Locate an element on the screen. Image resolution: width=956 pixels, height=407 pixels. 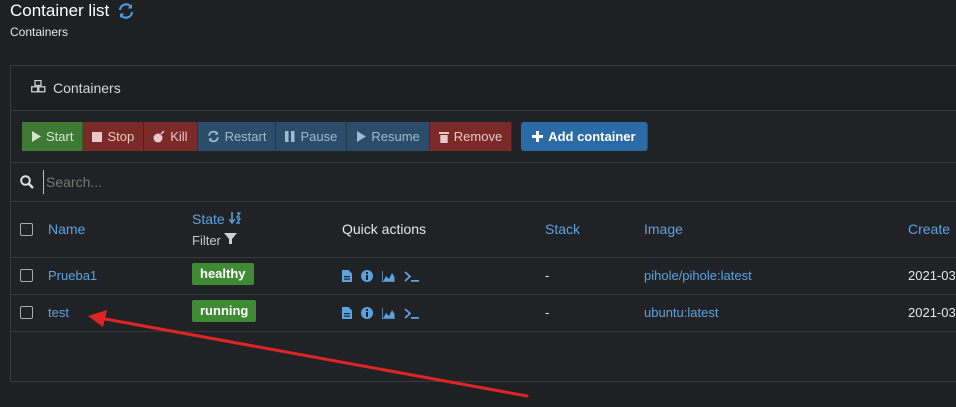
kill-button: Kill is located at coordinates (171, 136).